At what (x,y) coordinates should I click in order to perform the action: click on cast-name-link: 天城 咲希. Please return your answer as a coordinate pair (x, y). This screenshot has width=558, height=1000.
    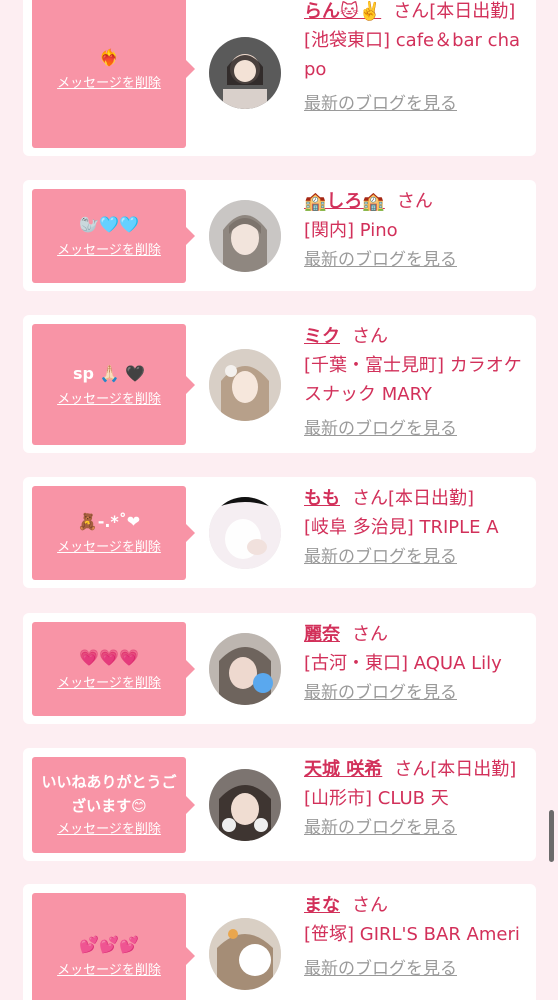
    Looking at the image, I should click on (343, 769).